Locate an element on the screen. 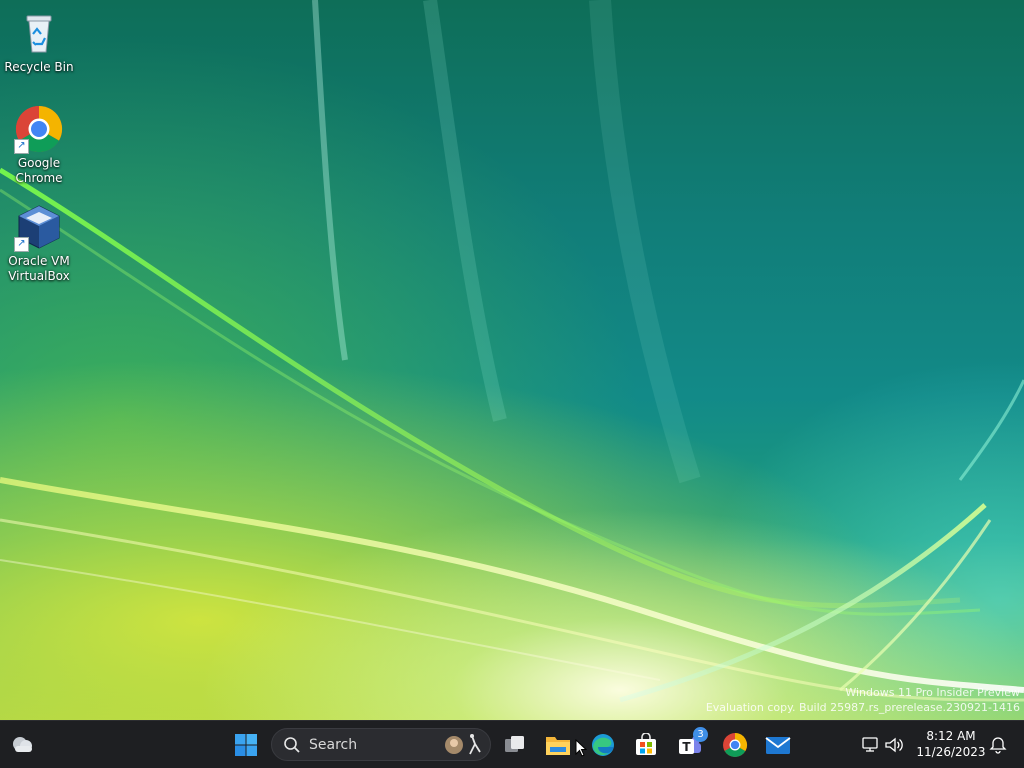  notifications-button is located at coordinates (998, 745).